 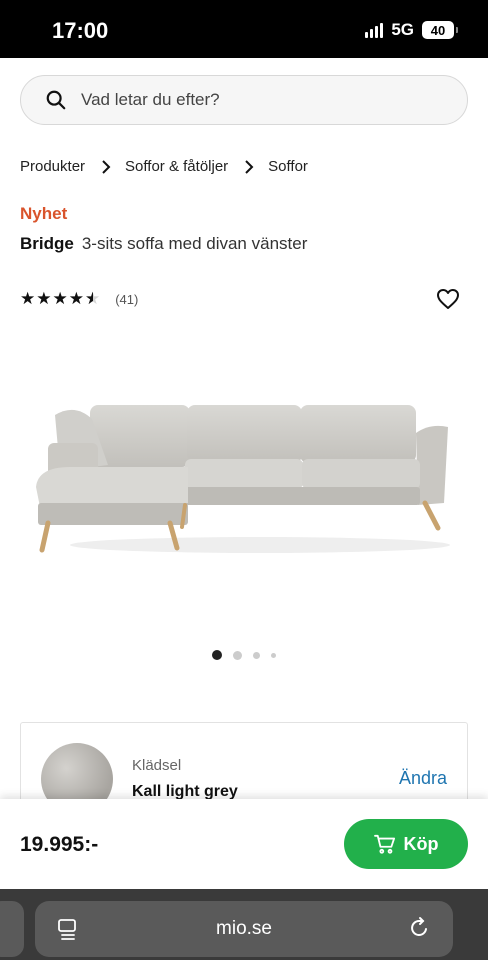 I want to click on breadcrumb: Produkter Soffor & fåtöljer Soffor, so click(x=164, y=166).